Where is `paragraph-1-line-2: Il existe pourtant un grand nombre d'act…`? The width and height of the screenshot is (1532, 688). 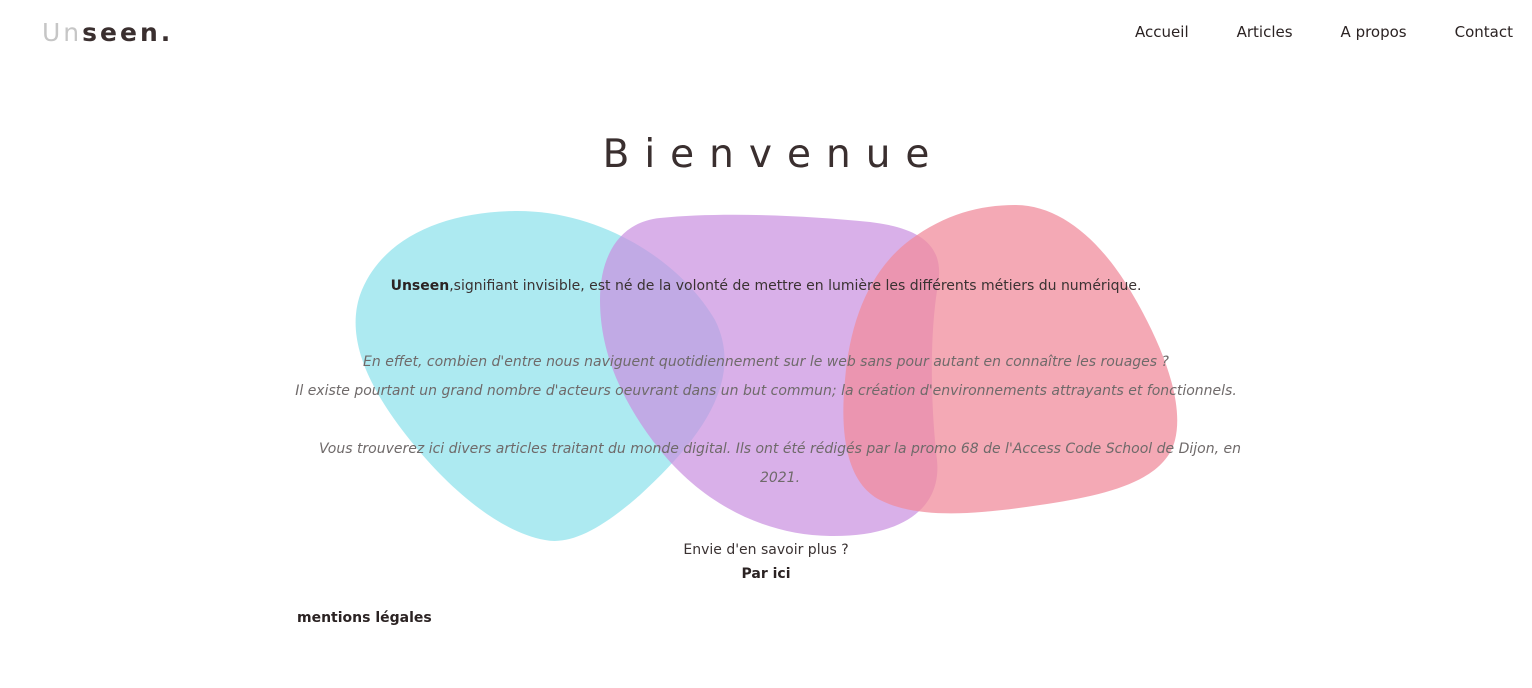
paragraph-1-line-2: Il existe pourtant un grand nombre d'act… is located at coordinates (766, 391).